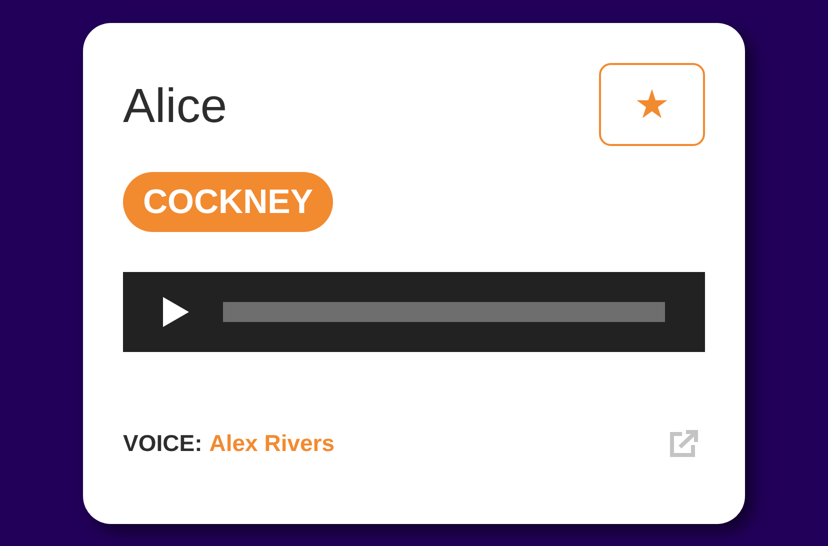 The width and height of the screenshot is (828, 546). What do you see at coordinates (162, 443) in the screenshot?
I see `voice-label: VOICE:` at bounding box center [162, 443].